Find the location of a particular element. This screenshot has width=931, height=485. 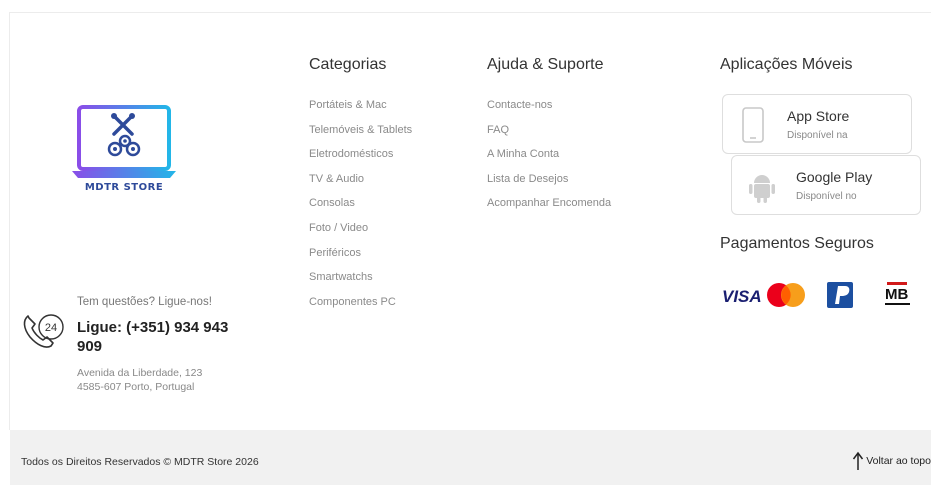

multibanco-icon: MB is located at coordinates (897, 293).